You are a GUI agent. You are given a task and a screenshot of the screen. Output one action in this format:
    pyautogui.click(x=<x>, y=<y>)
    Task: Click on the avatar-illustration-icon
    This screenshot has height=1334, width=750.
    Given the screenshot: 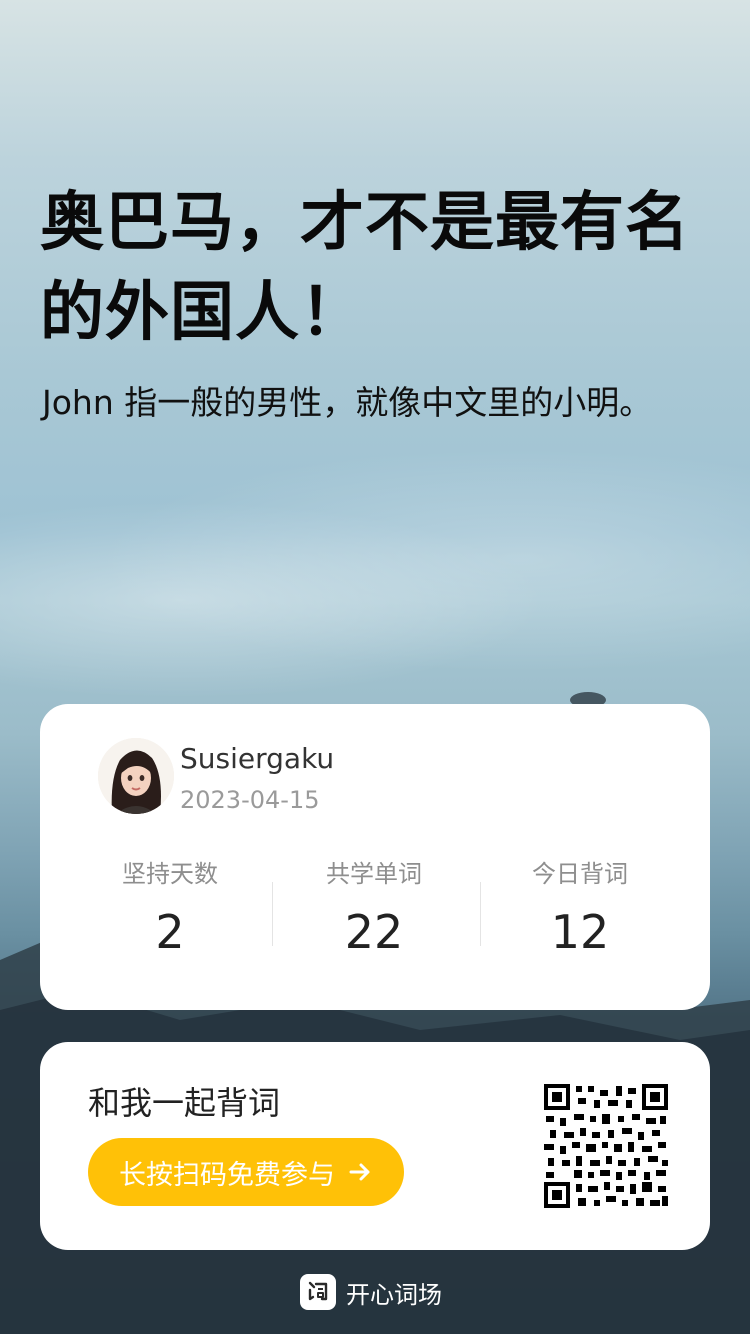 What is the action you would take?
    pyautogui.click(x=136, y=776)
    